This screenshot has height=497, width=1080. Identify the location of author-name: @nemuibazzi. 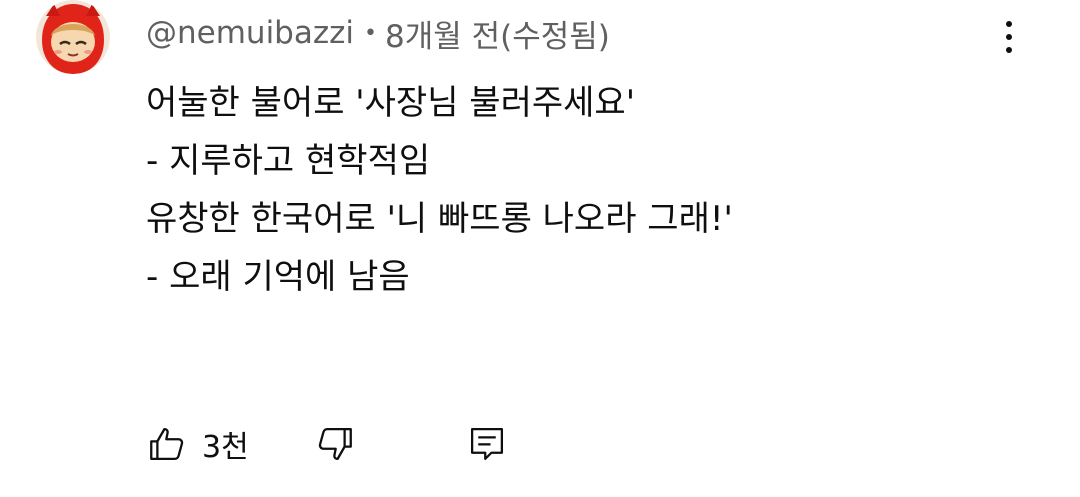
(250, 33).